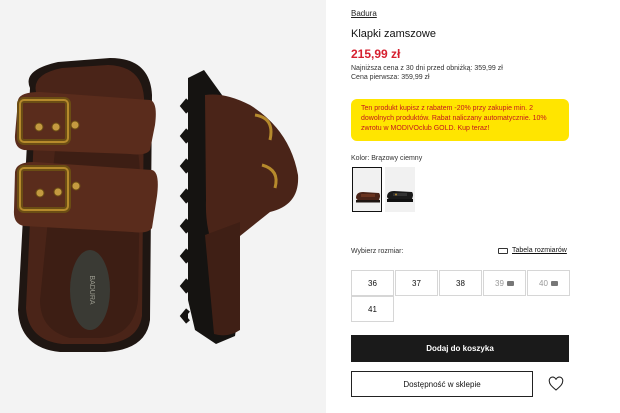 This screenshot has width=620, height=413. Describe the element at coordinates (539, 250) in the screenshot. I see `size-table-label: Tabela rozmiarów` at that location.